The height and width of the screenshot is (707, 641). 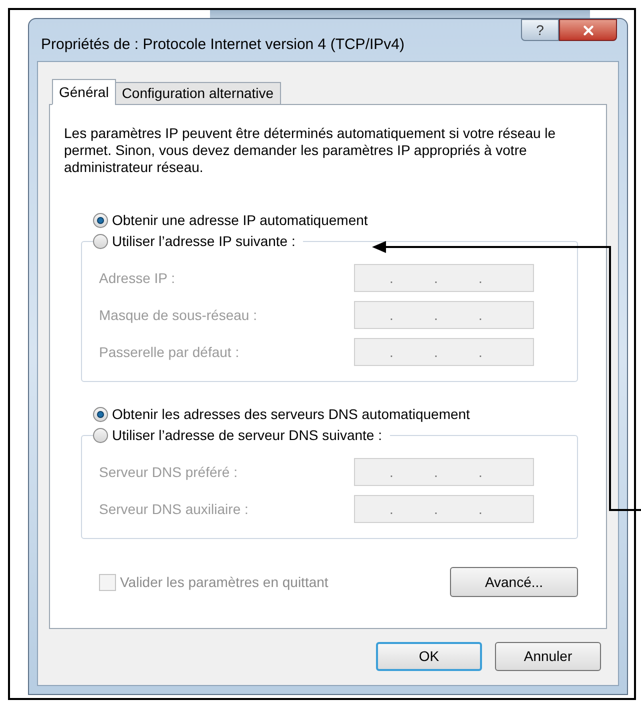 I want to click on field-label: Passerelle par défaut :, so click(x=169, y=352).